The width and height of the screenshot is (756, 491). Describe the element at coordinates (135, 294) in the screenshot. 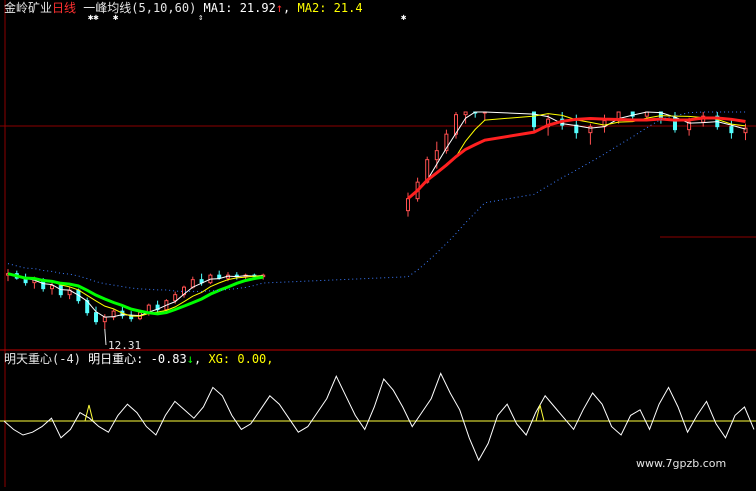

I see `ma-long-line` at that location.